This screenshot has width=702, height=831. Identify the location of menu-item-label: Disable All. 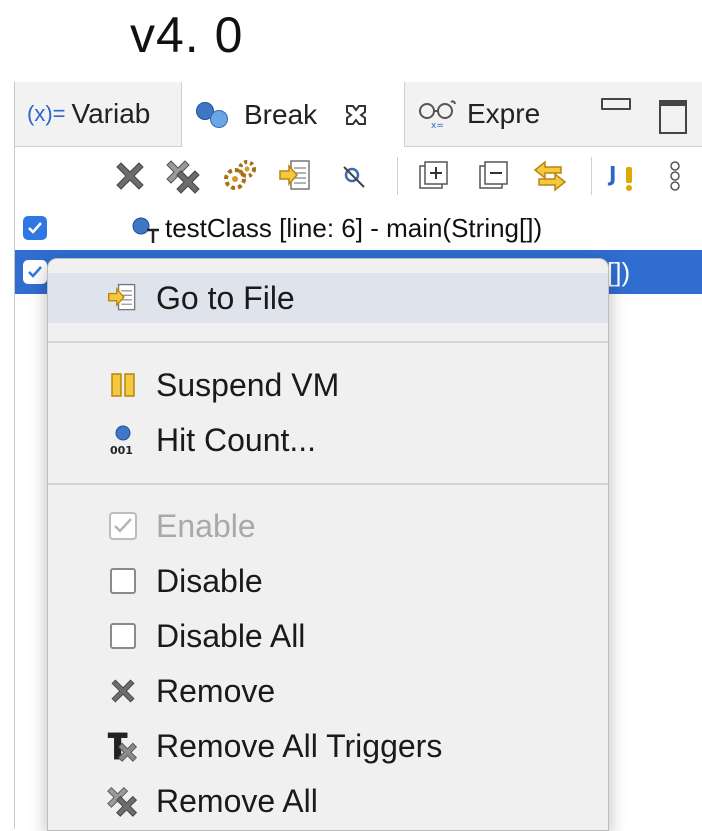
(231, 635).